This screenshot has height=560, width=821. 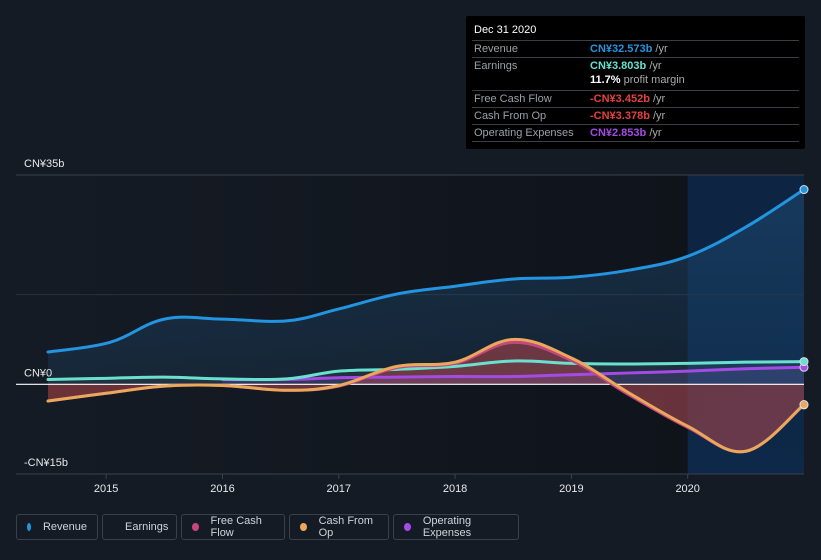 I want to click on tooltip-value: CN¥2.853b /yr, so click(x=626, y=133).